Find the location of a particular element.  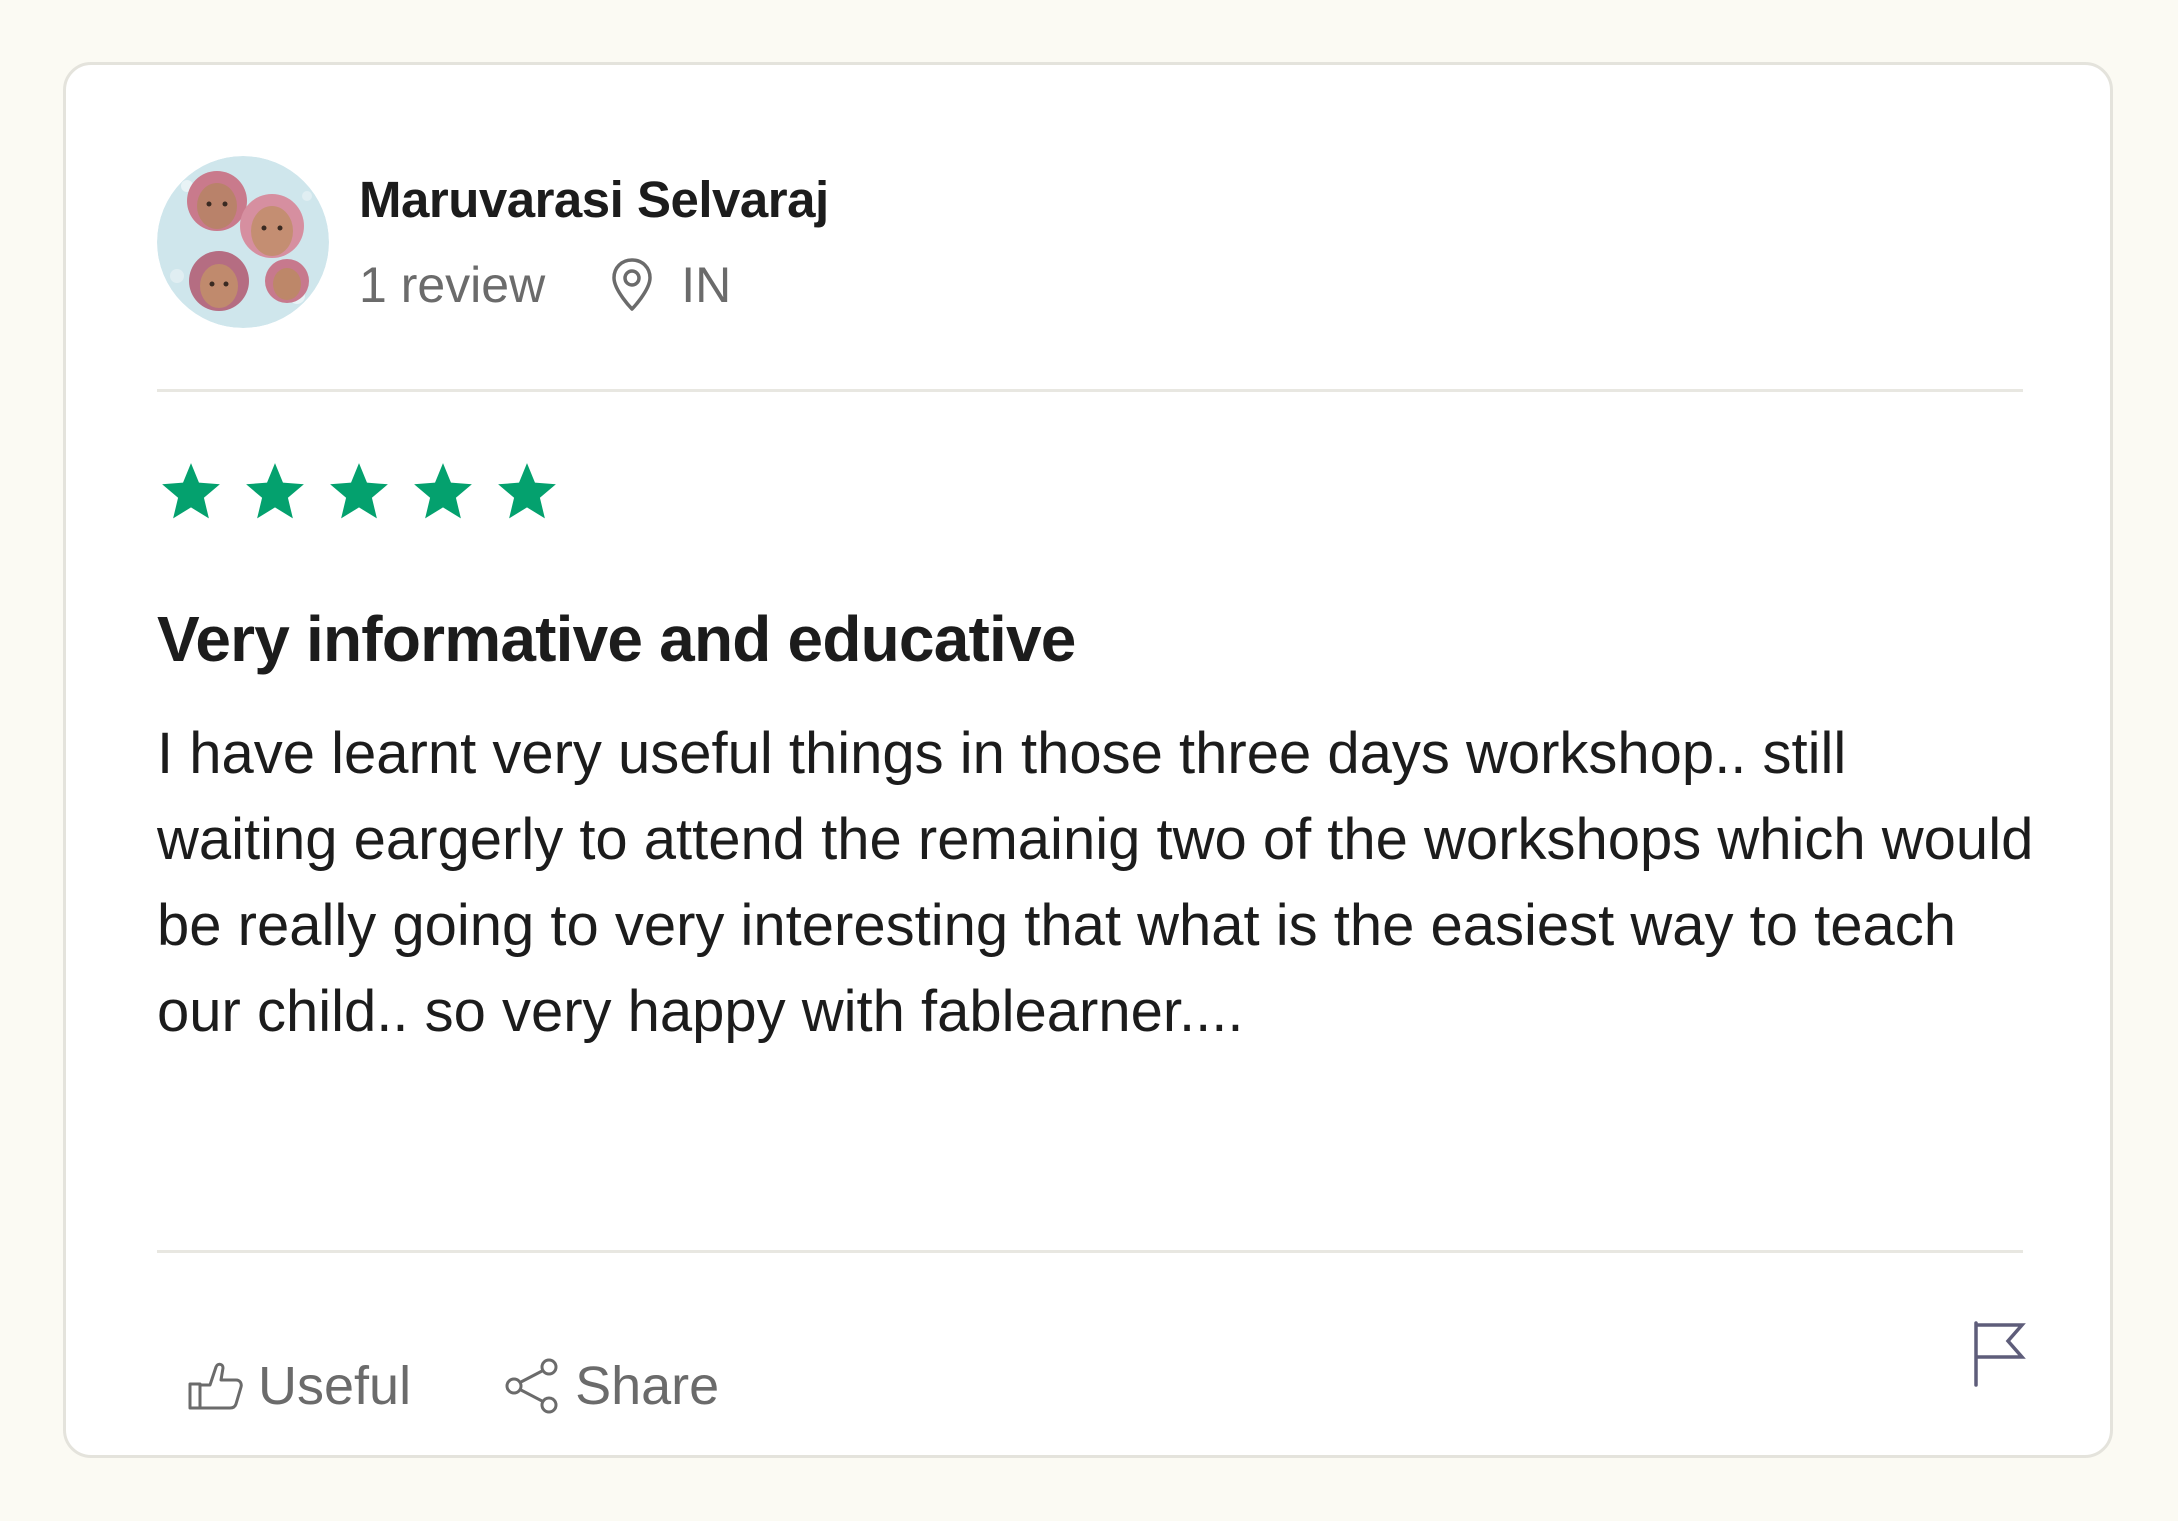

share-button: Share is located at coordinates (611, 1386).